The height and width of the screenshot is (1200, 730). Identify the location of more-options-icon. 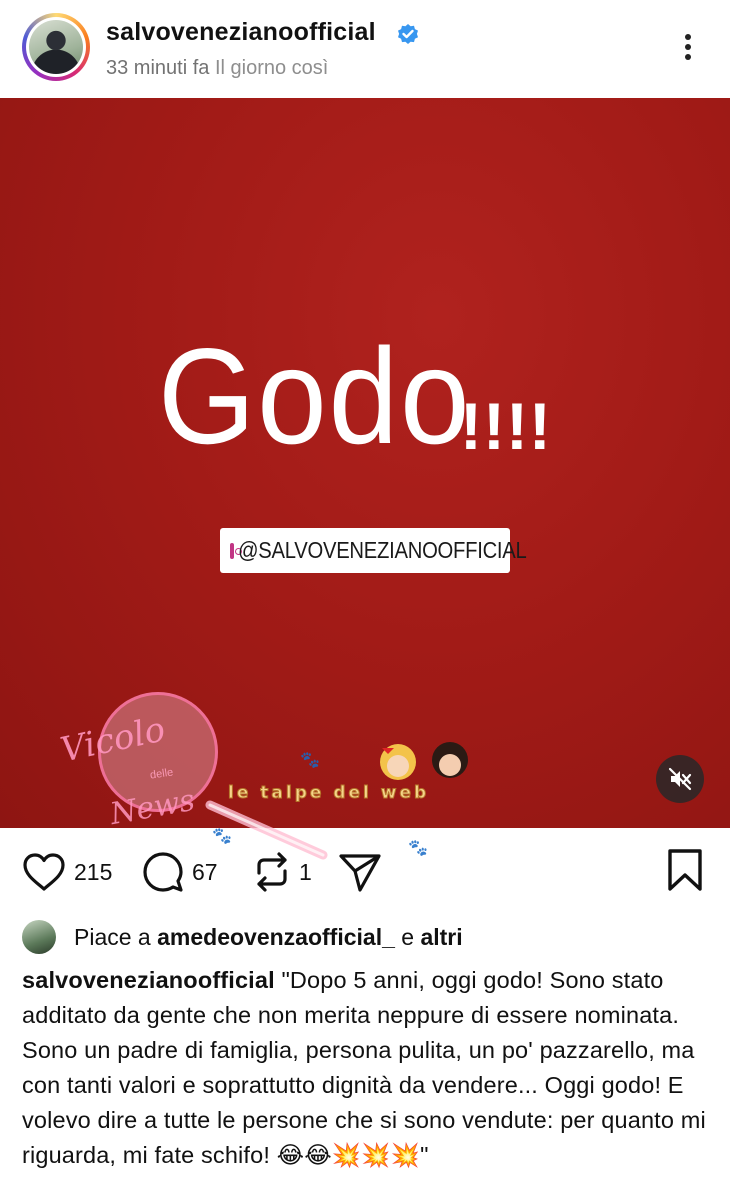
(688, 50).